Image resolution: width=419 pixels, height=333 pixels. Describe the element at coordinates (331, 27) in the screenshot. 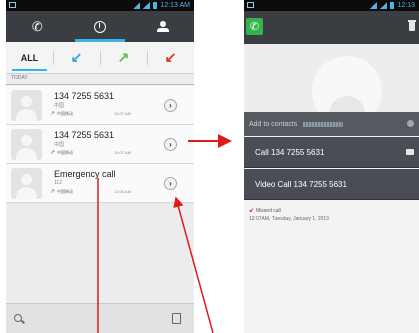

I see `call-details-header: ✆` at that location.